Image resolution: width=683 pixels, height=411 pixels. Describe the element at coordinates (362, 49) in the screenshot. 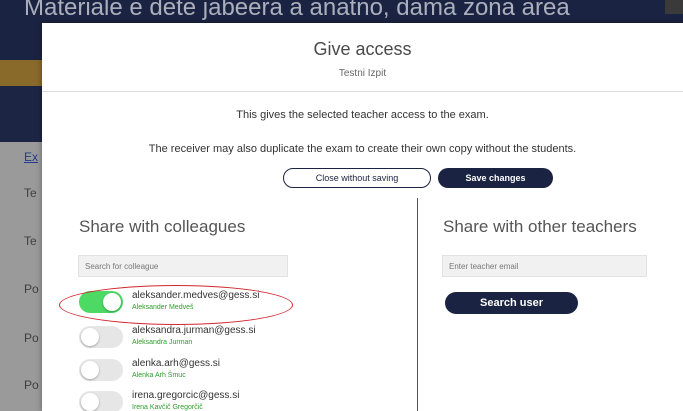

I see `modal-title: Give access` at that location.